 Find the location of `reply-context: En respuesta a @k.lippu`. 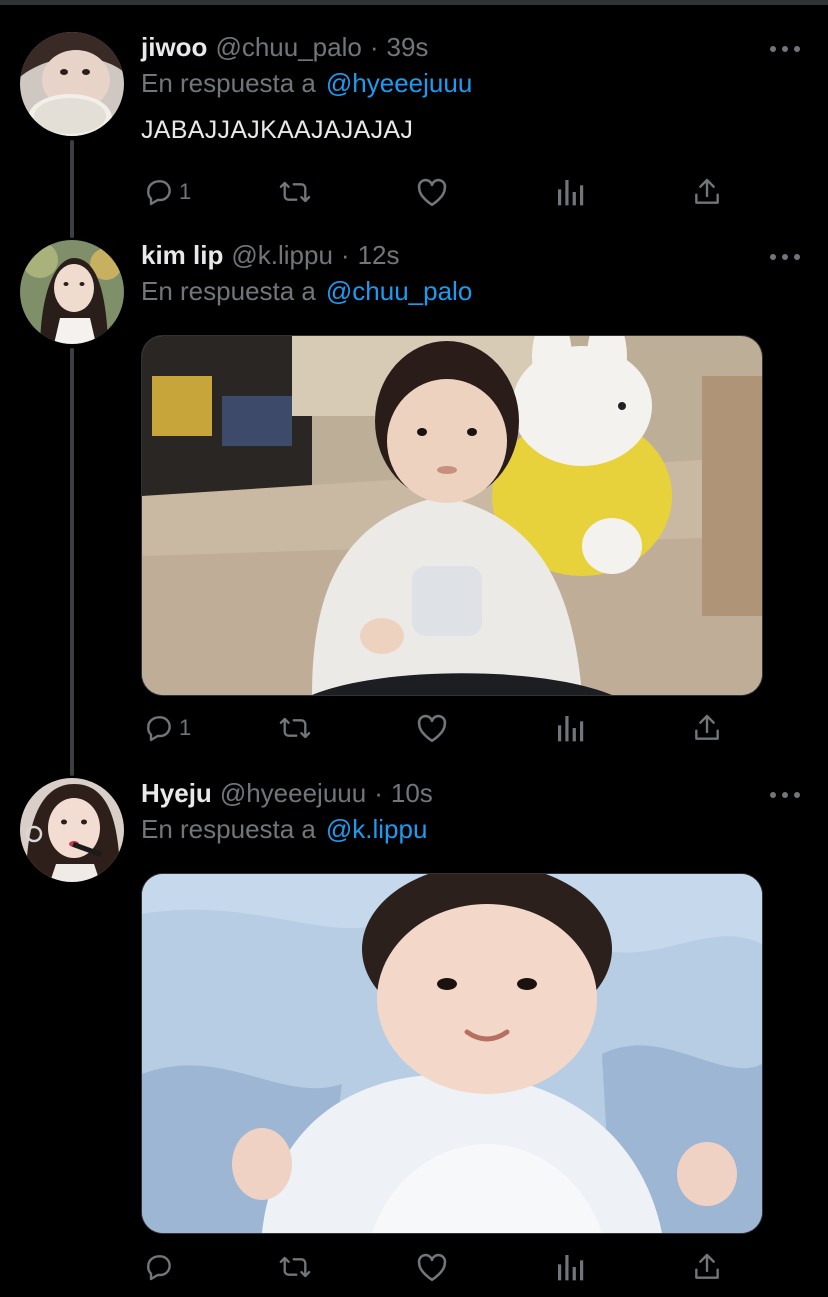

reply-context: En respuesta a @k.lippu is located at coordinates (284, 829).